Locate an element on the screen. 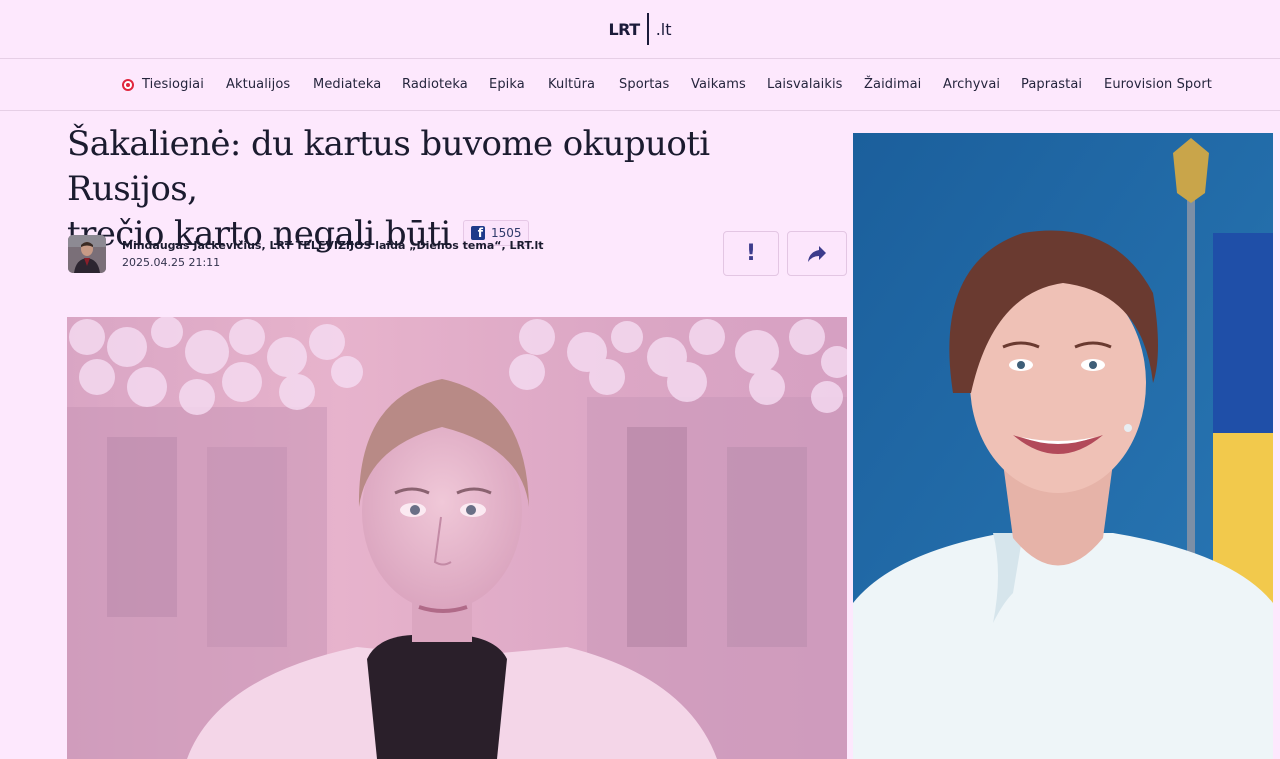 Image resolution: width=1280 pixels, height=759 pixels. nav-item-tiesiogiai: Tiesiogiai is located at coordinates (173, 84).